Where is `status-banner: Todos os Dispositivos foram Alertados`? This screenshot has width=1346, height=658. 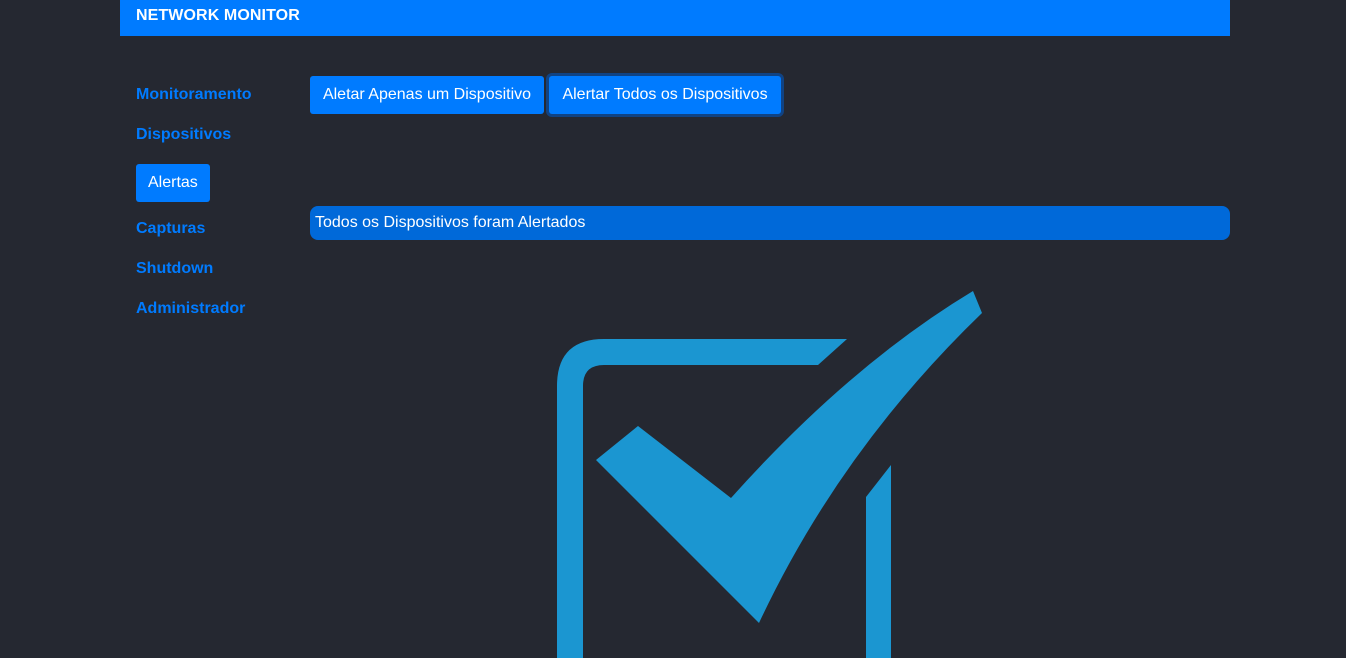
status-banner: Todos os Dispositivos foram Alertados is located at coordinates (770, 223).